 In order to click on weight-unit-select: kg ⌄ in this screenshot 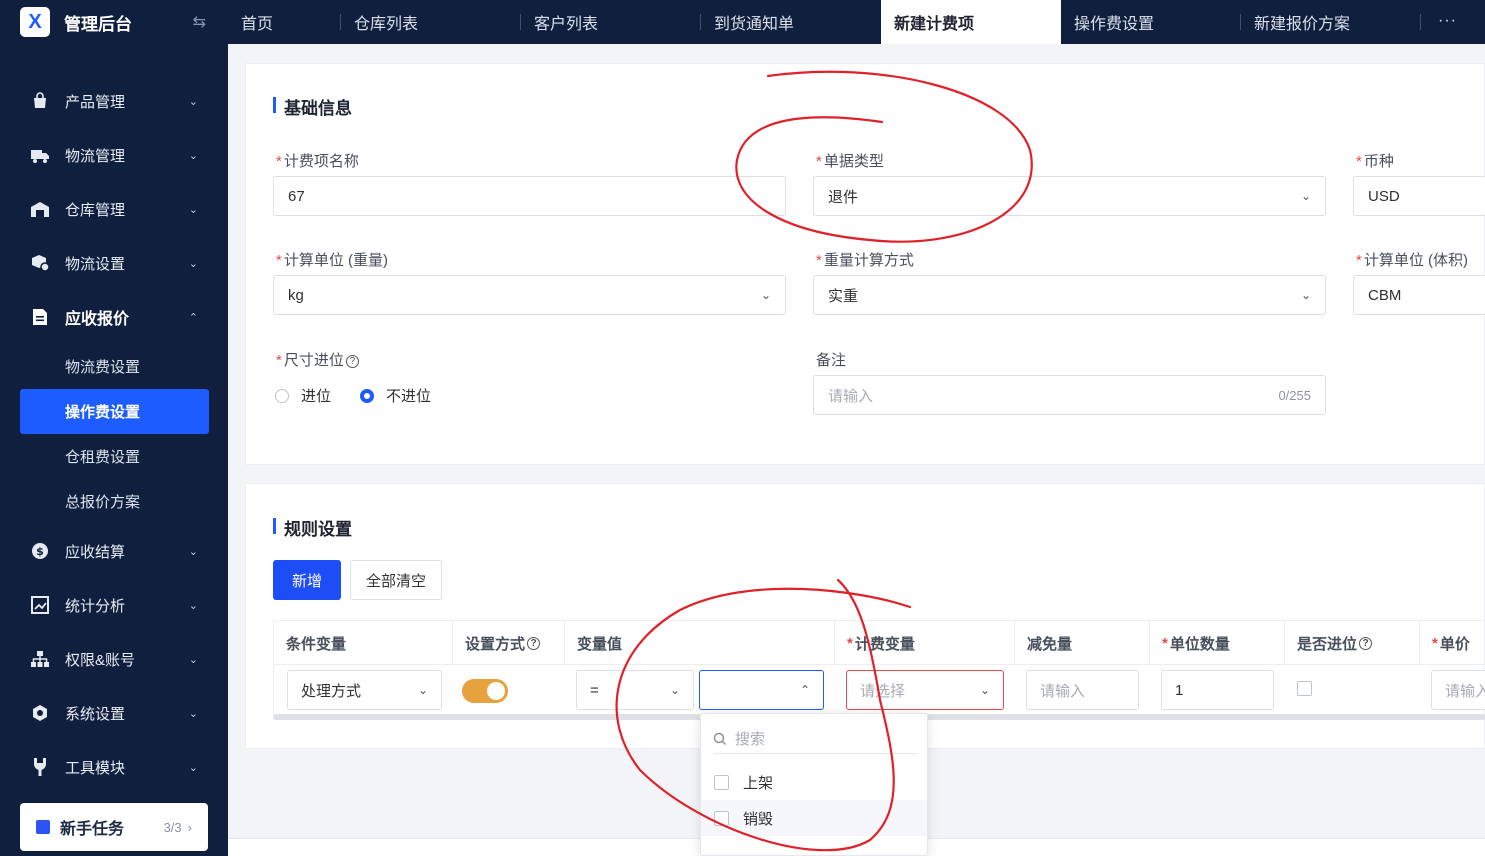, I will do `click(529, 295)`.